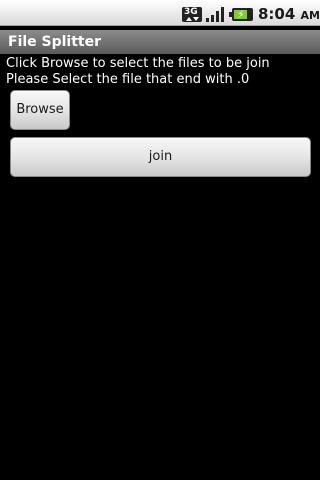  I want to click on charging-bolt-icon: ⚡, so click(241, 14).